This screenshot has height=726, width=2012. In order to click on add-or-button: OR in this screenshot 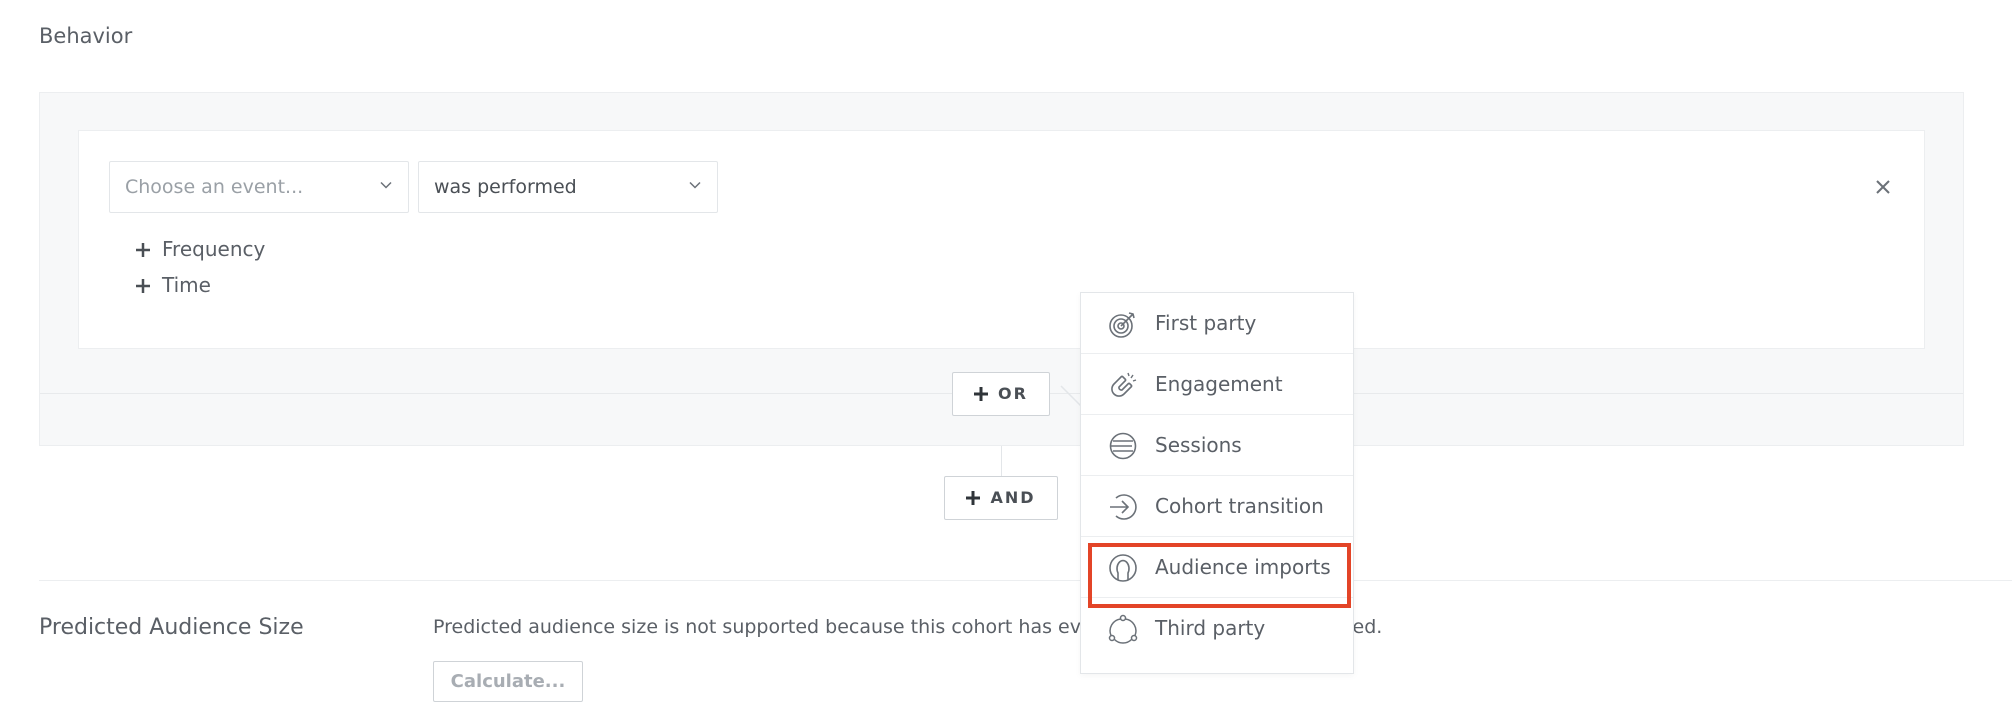, I will do `click(1001, 394)`.